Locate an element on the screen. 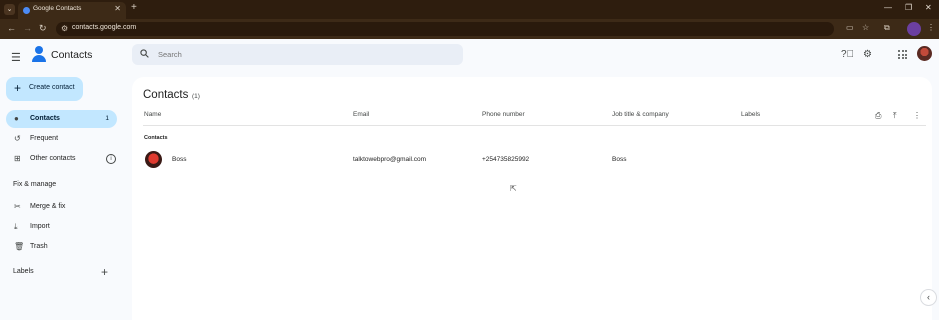  add-label-icon: + is located at coordinates (104, 272).